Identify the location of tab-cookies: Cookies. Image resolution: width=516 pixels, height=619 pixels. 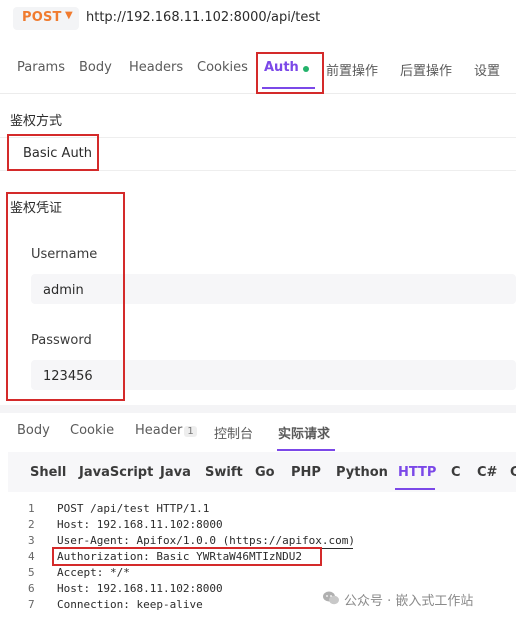
(222, 67).